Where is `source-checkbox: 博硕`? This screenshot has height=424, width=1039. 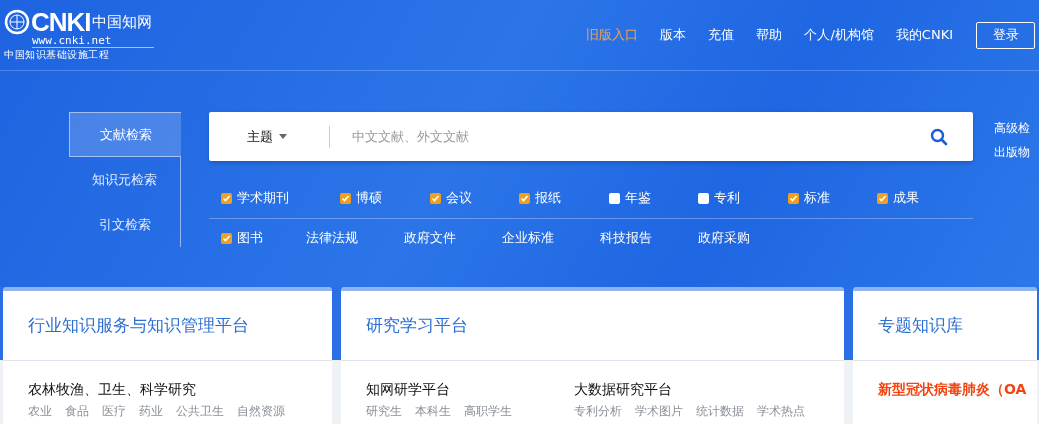 source-checkbox: 博硕 is located at coordinates (385, 198).